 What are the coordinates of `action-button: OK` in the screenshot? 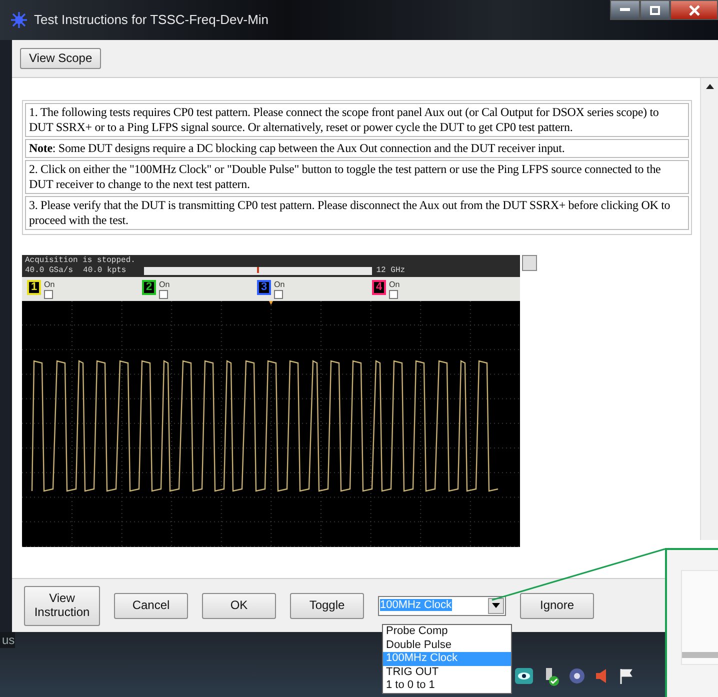 It's located at (239, 605).